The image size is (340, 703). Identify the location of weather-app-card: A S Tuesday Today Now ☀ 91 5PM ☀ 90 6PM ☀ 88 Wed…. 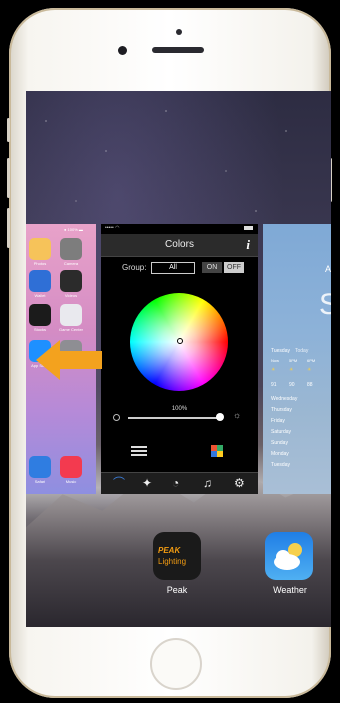
(297, 359).